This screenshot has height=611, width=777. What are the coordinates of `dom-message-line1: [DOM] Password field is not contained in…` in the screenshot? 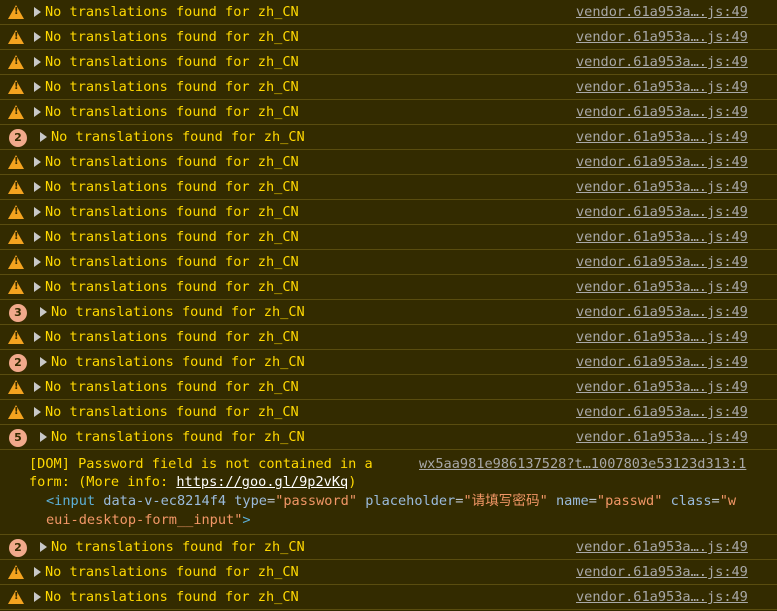 It's located at (201, 464).